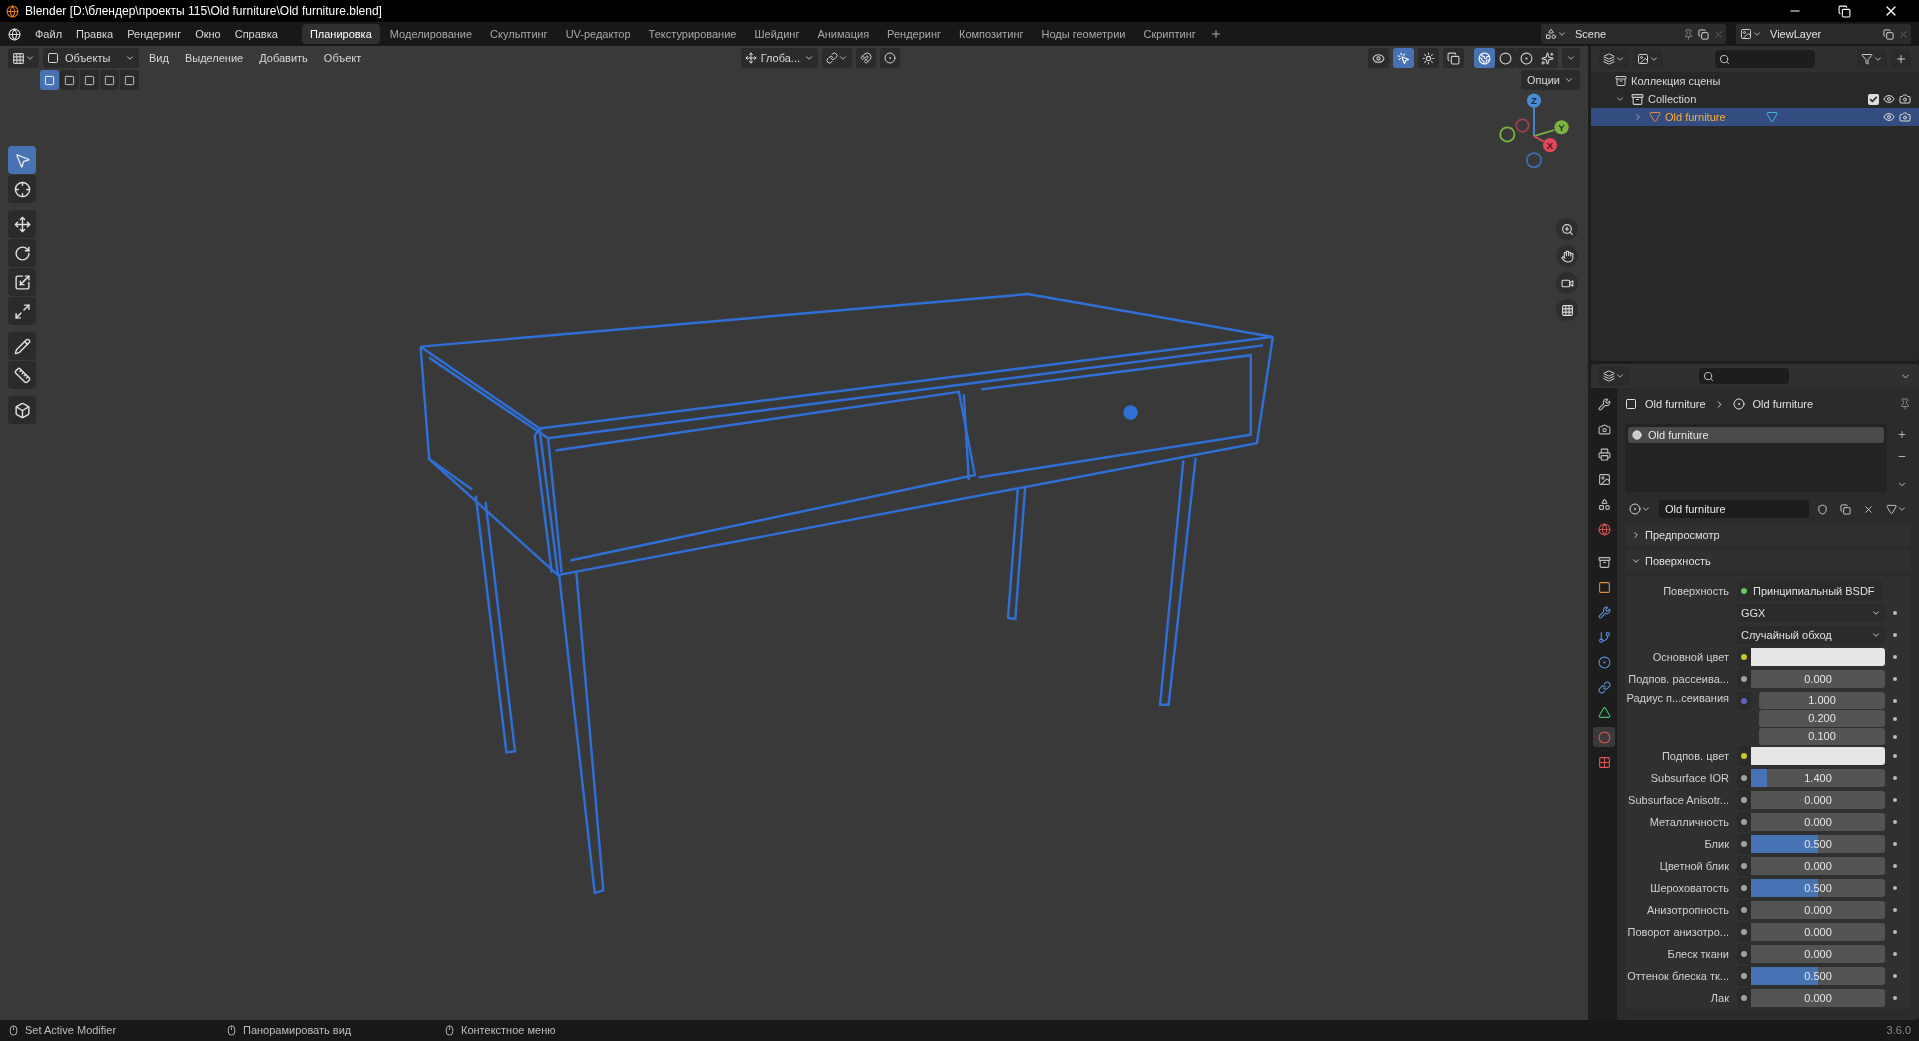 The image size is (1919, 1041). What do you see at coordinates (1822, 700) in the screenshot?
I see `vector-field: 1.000` at bounding box center [1822, 700].